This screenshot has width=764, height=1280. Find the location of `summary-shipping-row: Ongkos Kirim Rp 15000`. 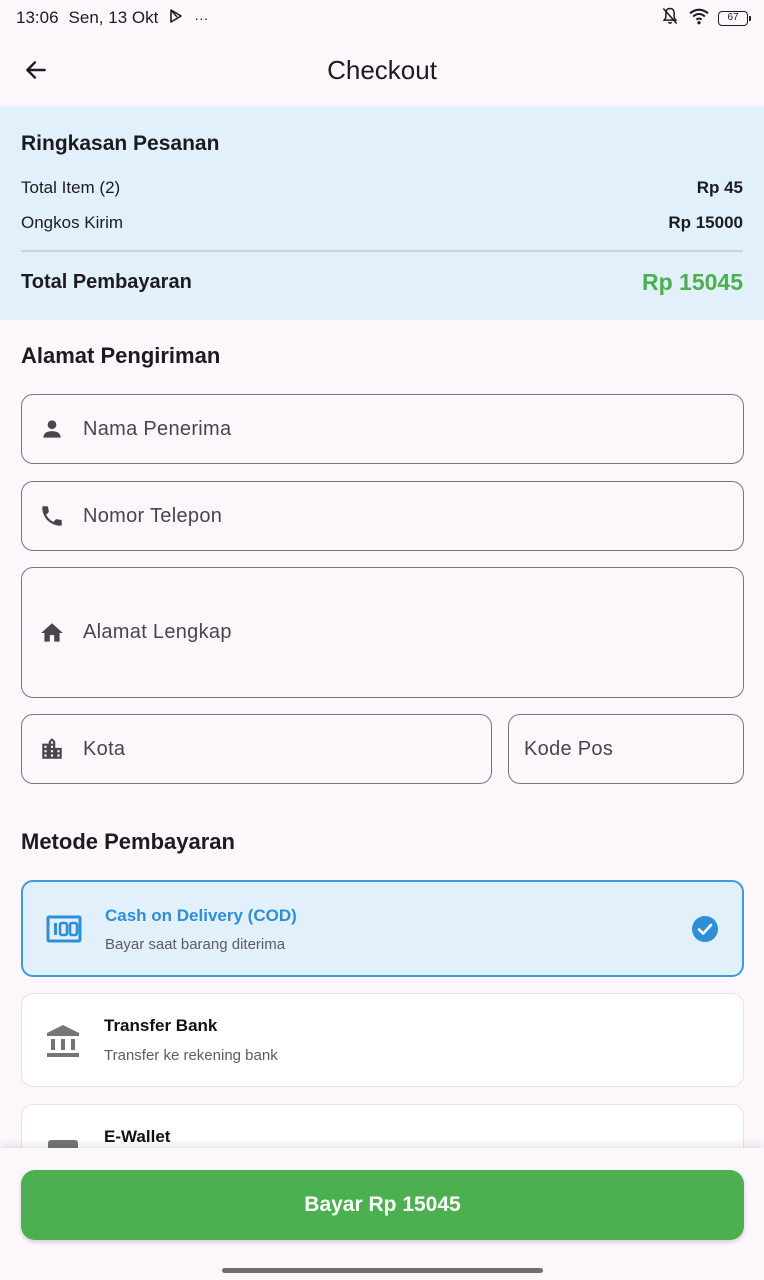

summary-shipping-row: Ongkos Kirim Rp 15000 is located at coordinates (382, 223).